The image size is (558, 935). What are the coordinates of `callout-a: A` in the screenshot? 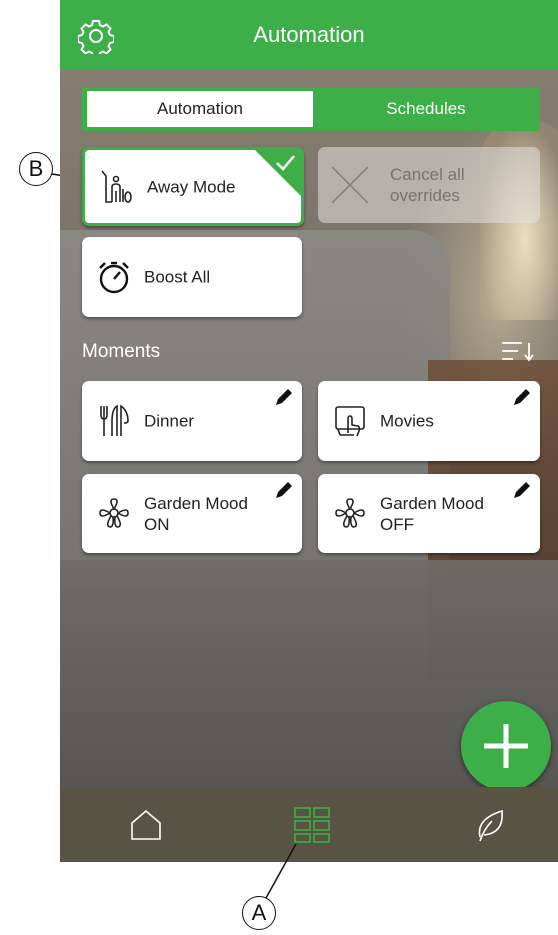 It's located at (259, 913).